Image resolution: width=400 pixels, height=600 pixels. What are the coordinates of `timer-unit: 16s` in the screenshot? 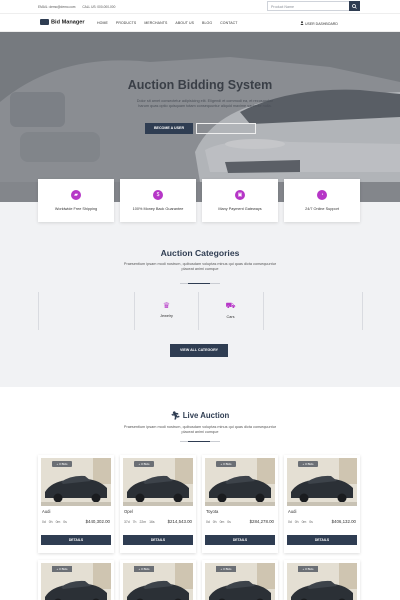 It's located at (152, 522).